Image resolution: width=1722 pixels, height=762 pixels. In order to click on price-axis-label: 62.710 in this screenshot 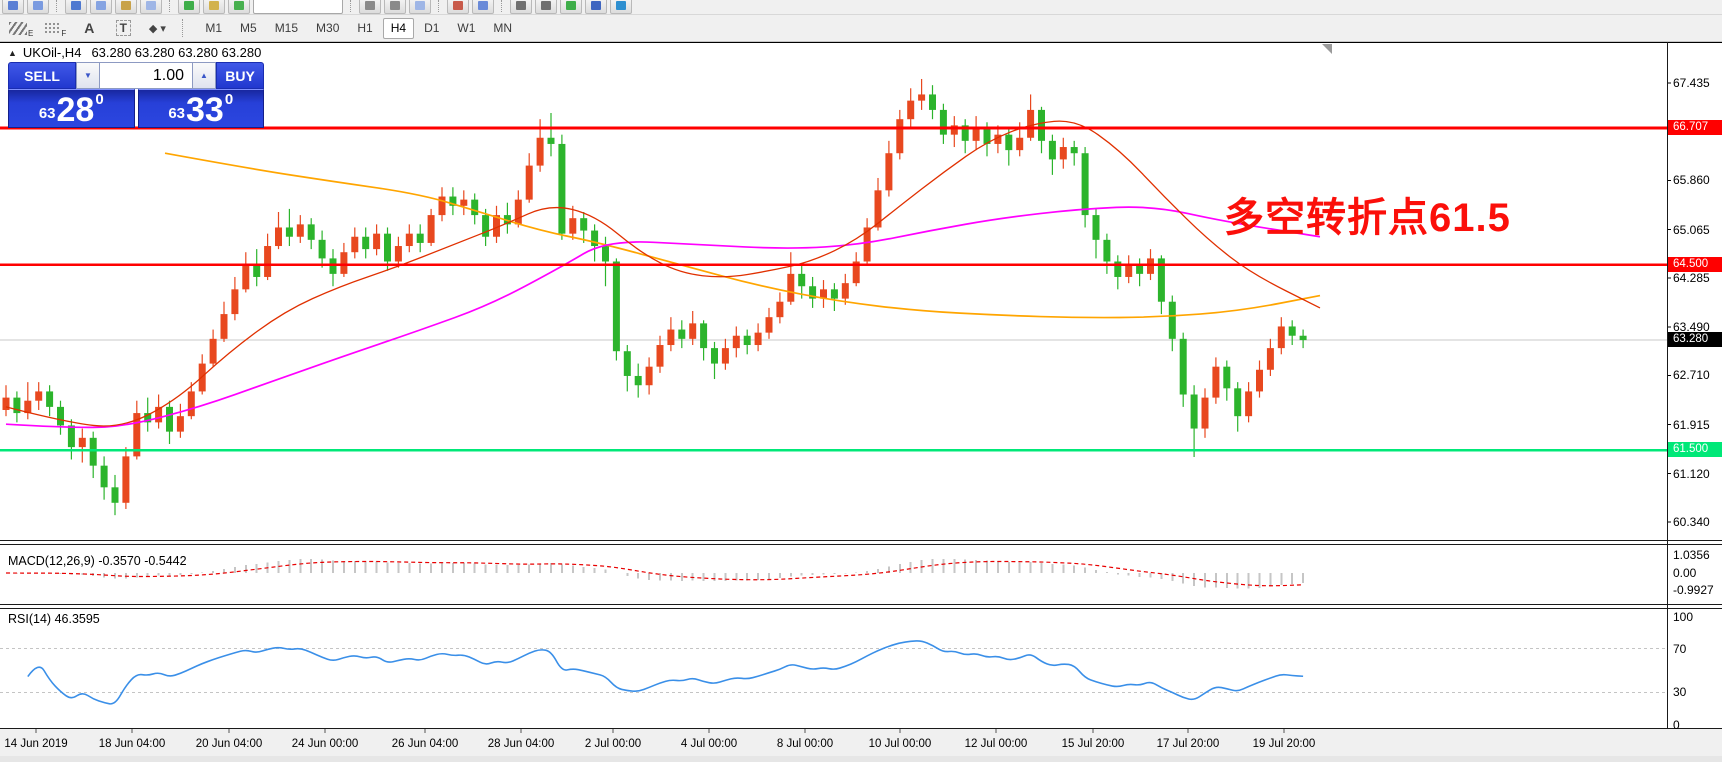, I will do `click(1691, 375)`.